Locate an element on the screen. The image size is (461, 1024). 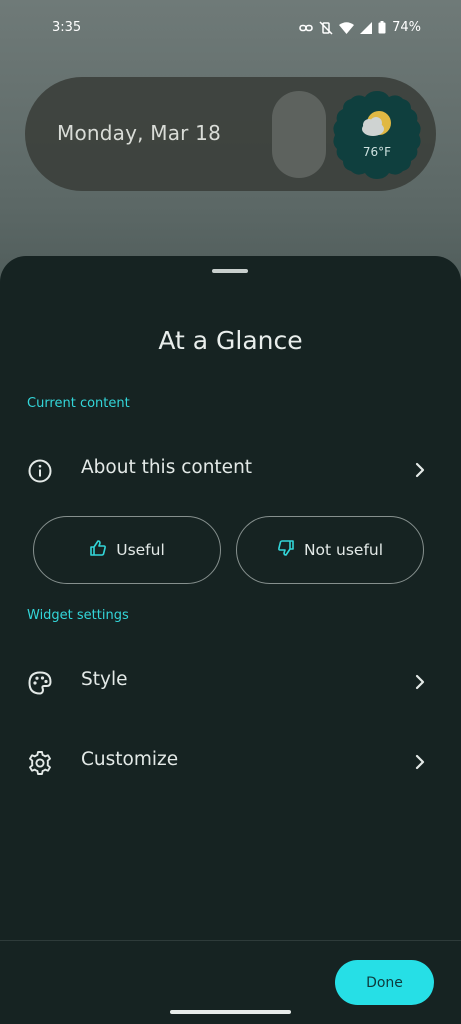
widget-placeholder-pill is located at coordinates (299, 134).